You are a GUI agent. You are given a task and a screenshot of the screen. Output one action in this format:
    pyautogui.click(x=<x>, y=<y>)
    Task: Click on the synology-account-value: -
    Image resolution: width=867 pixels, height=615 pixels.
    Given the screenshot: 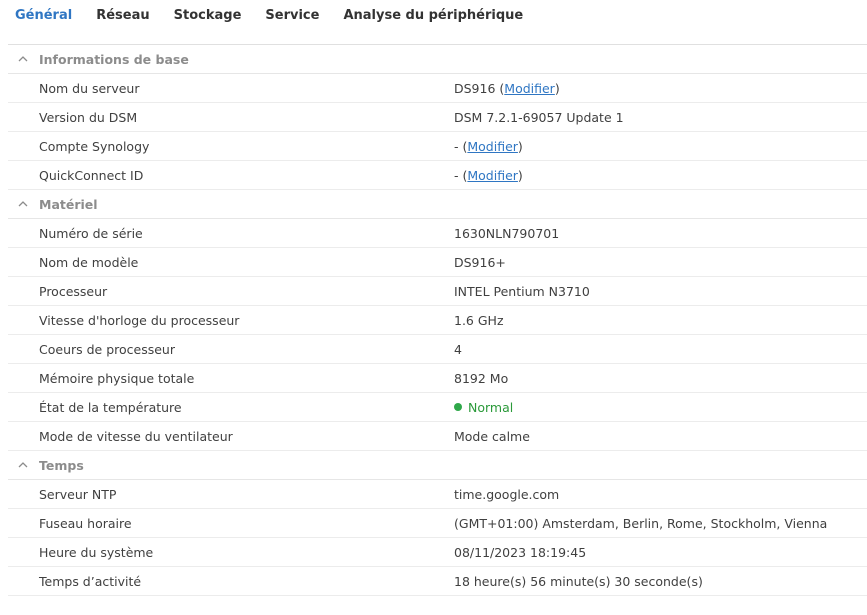 What is the action you would take?
    pyautogui.click(x=456, y=146)
    